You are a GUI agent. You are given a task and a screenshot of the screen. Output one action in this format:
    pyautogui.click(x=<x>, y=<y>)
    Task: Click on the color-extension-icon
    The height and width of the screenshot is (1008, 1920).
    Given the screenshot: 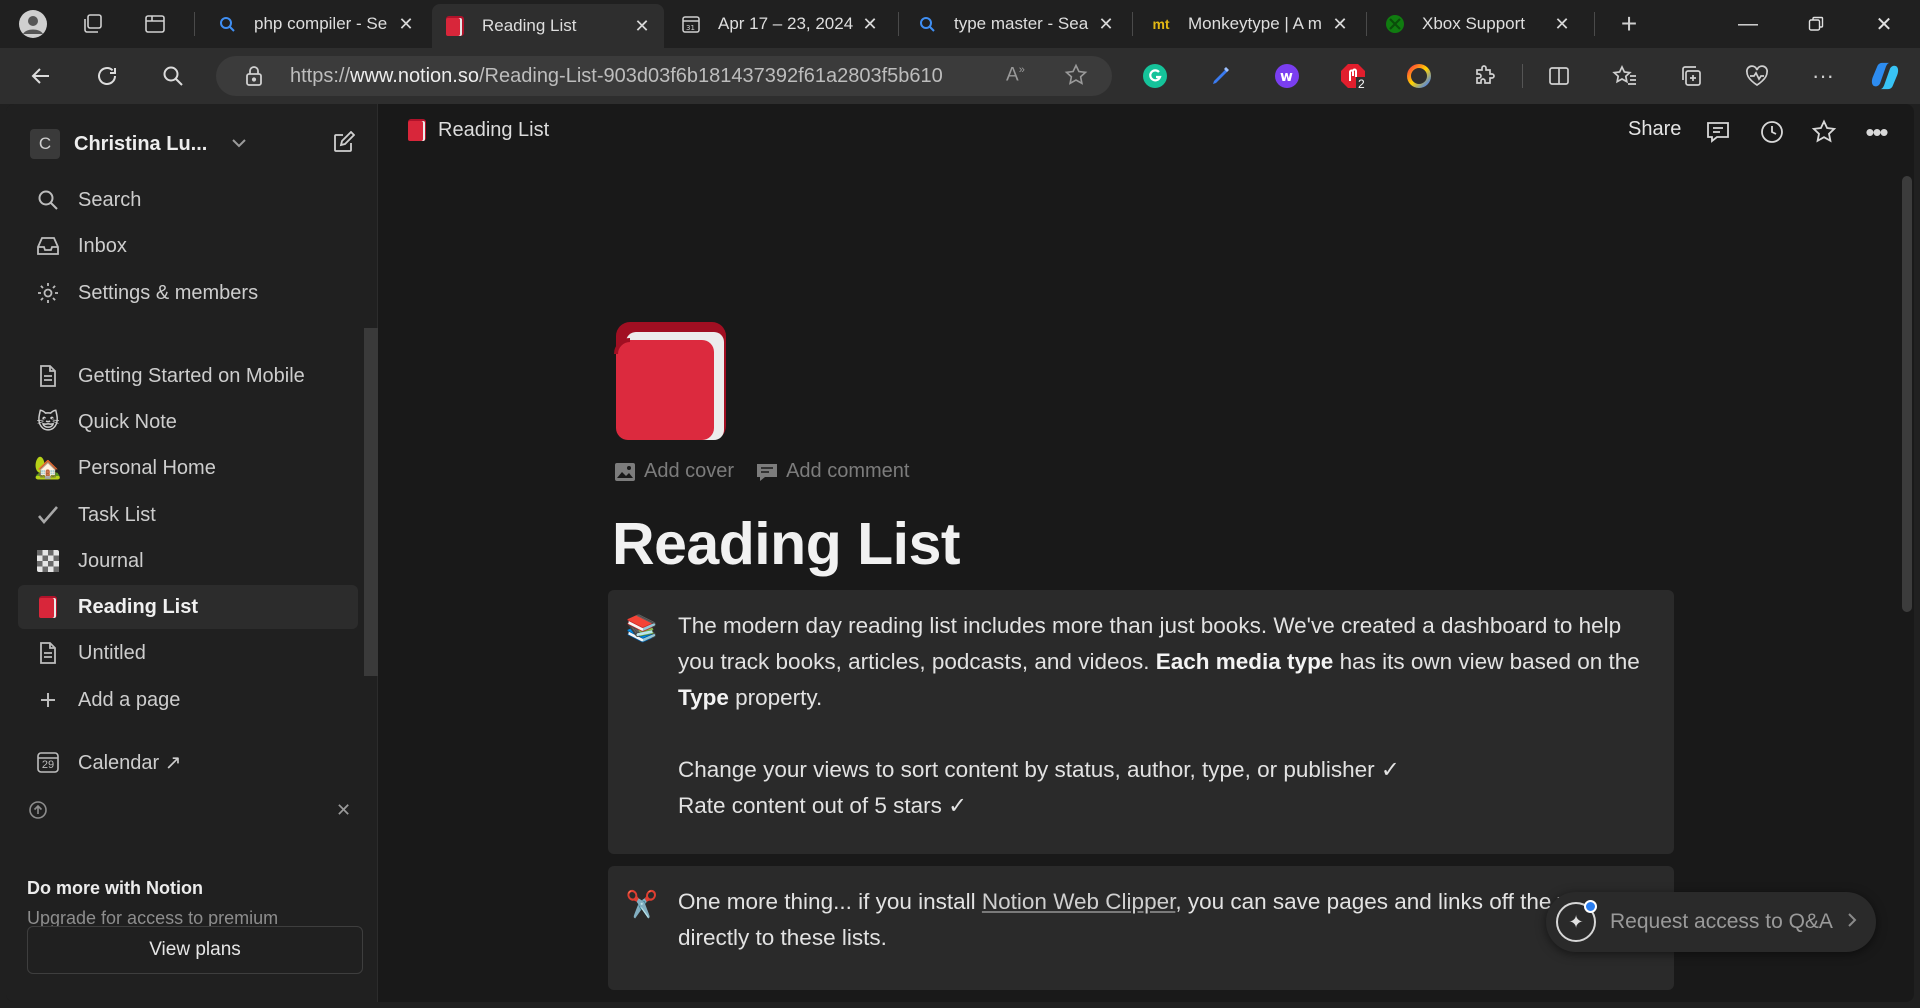 What is the action you would take?
    pyautogui.click(x=1419, y=76)
    